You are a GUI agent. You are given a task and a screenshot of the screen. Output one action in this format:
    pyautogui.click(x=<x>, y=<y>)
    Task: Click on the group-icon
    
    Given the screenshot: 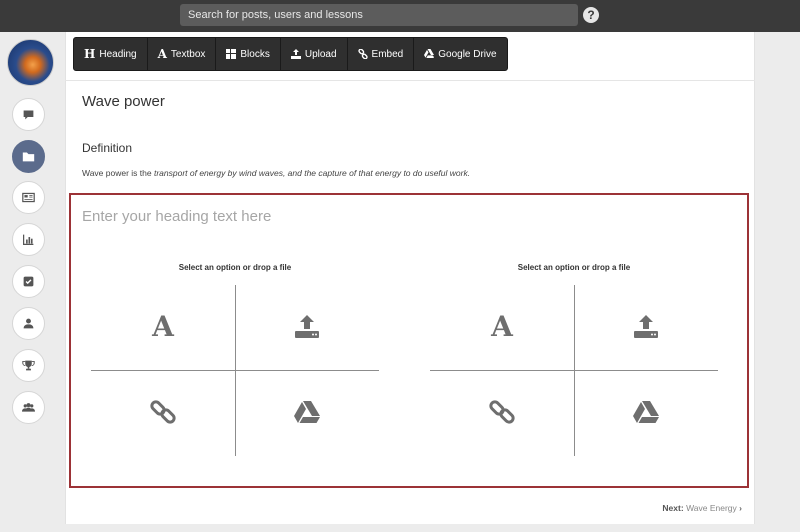 What is the action you would take?
    pyautogui.click(x=28, y=407)
    